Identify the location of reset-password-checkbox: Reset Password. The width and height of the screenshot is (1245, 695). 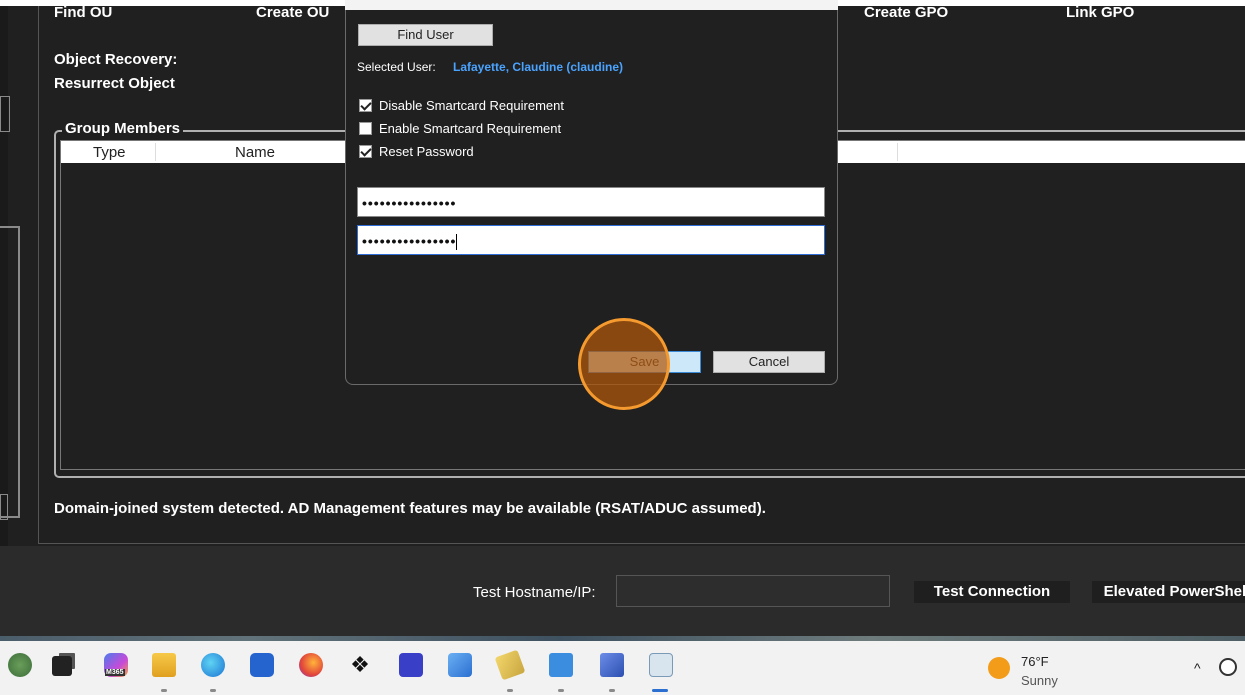
(416, 151).